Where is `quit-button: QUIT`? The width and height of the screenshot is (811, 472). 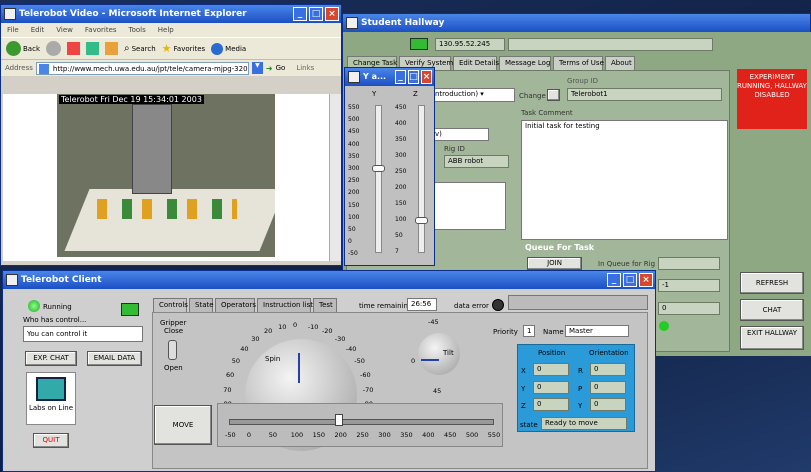
quit-button: QUIT is located at coordinates (51, 440).